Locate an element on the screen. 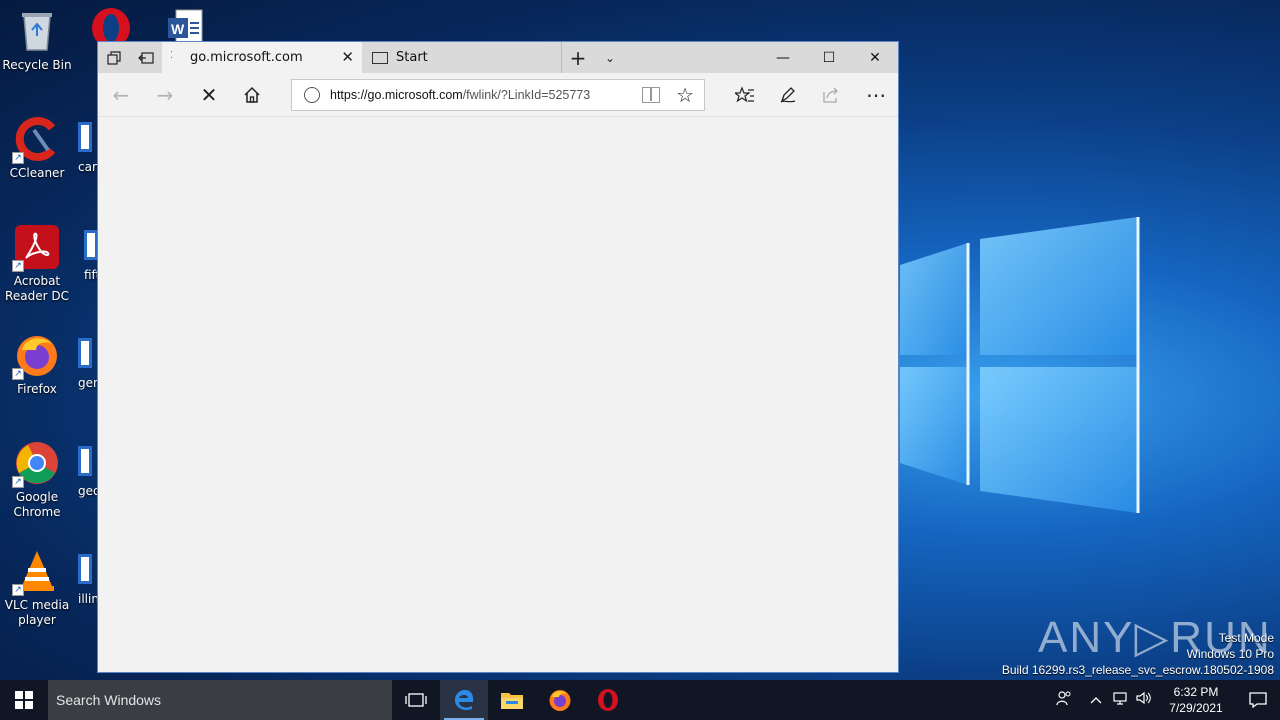  svg-text: W is located at coordinates (178, 29).